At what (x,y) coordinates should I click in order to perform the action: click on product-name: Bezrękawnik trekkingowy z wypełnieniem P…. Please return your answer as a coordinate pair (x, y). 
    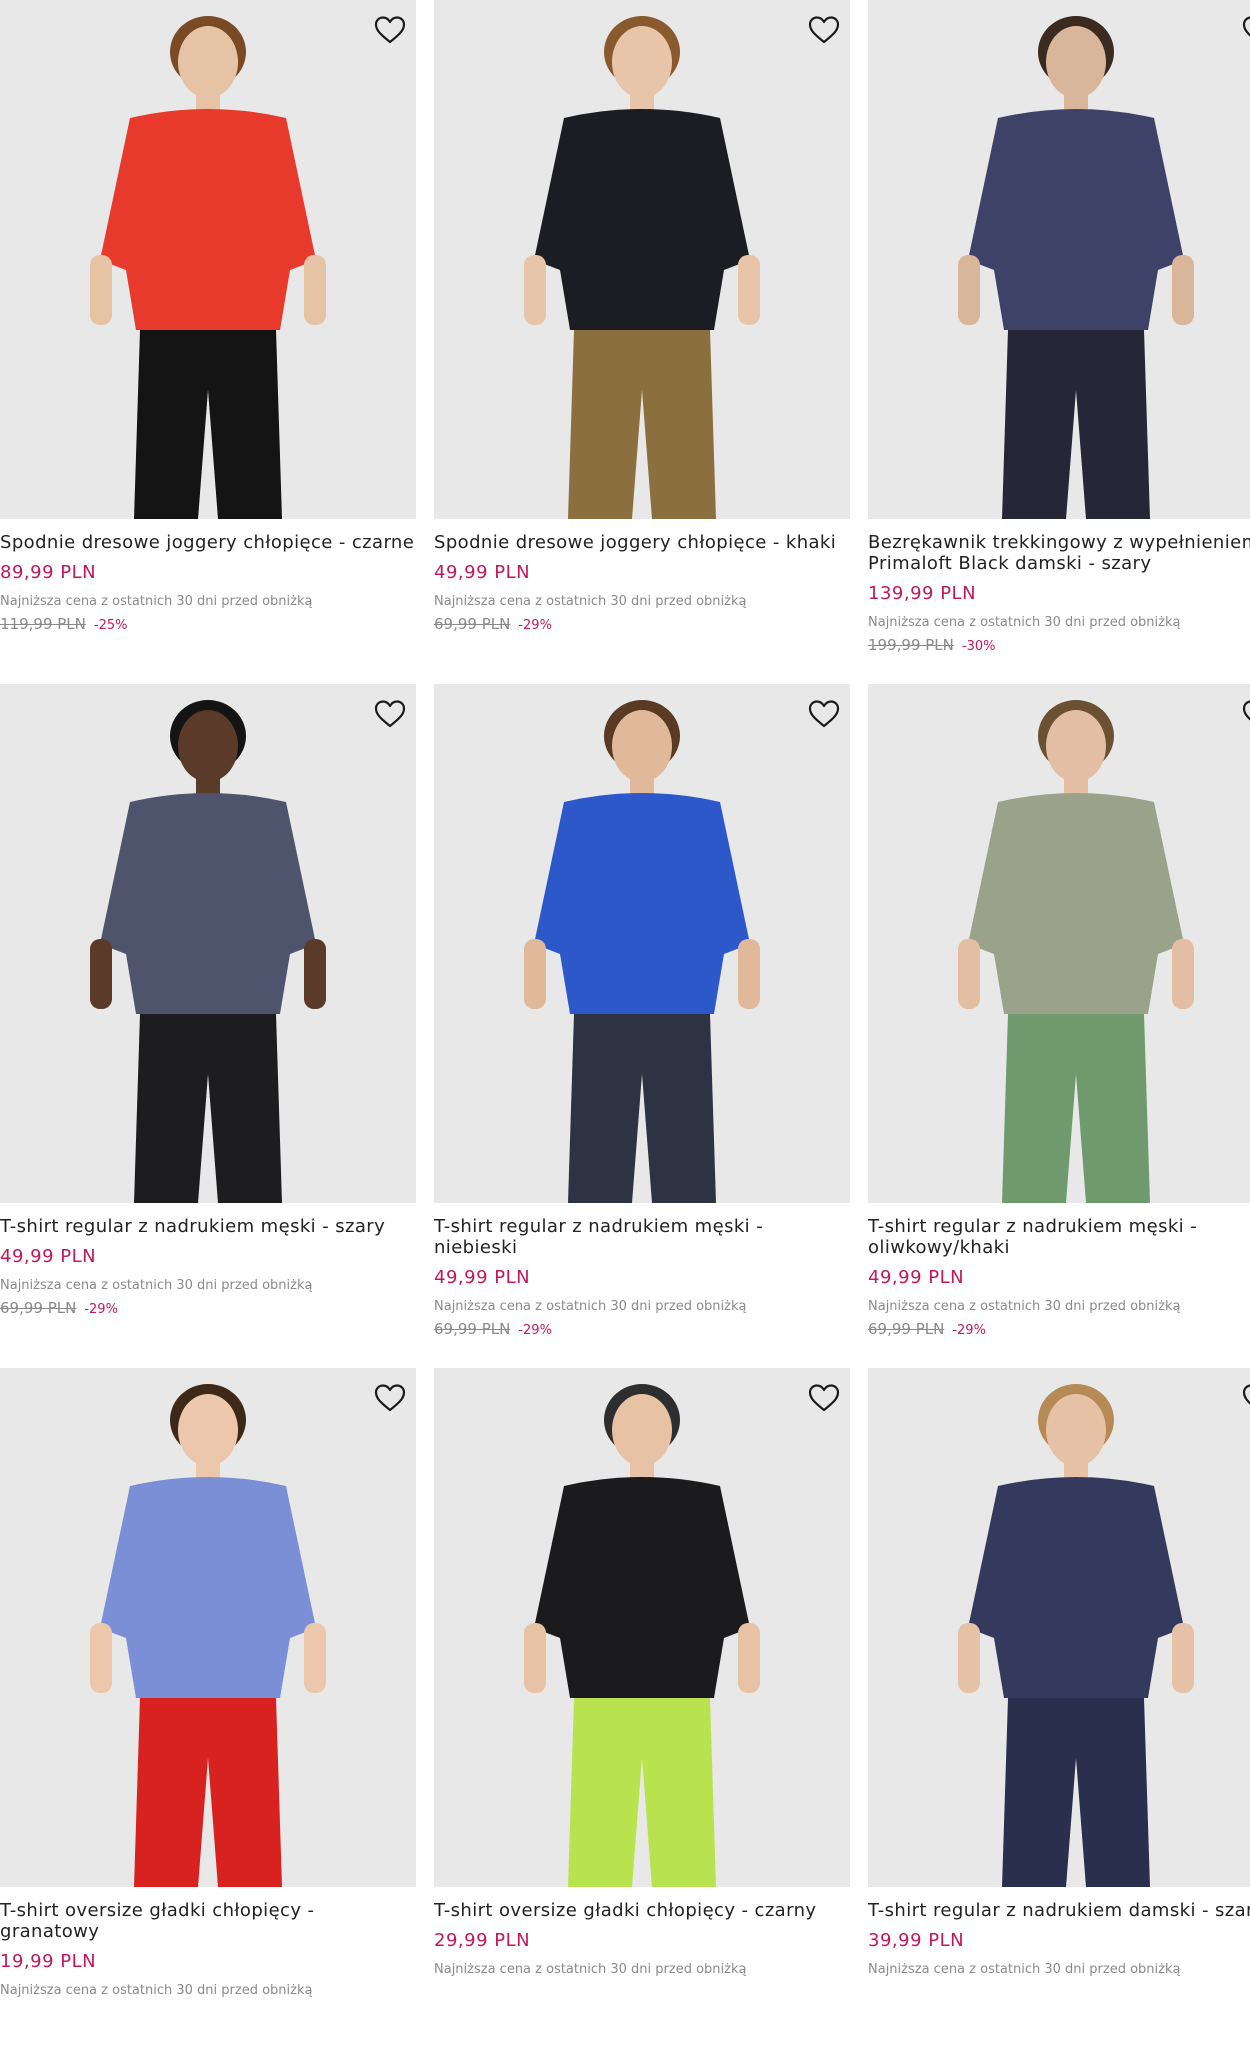
    Looking at the image, I should click on (1059, 553).